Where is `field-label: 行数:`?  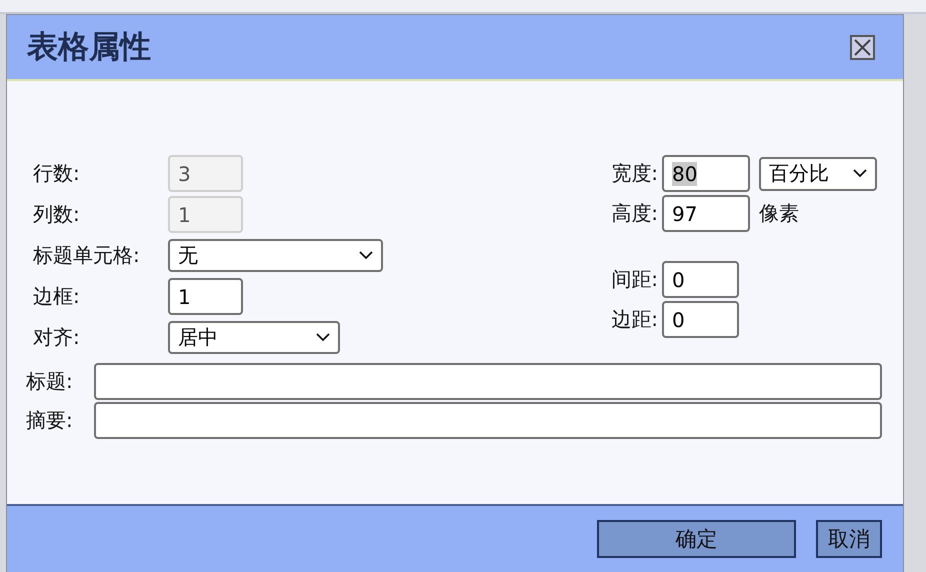 field-label: 行数: is located at coordinates (57, 173).